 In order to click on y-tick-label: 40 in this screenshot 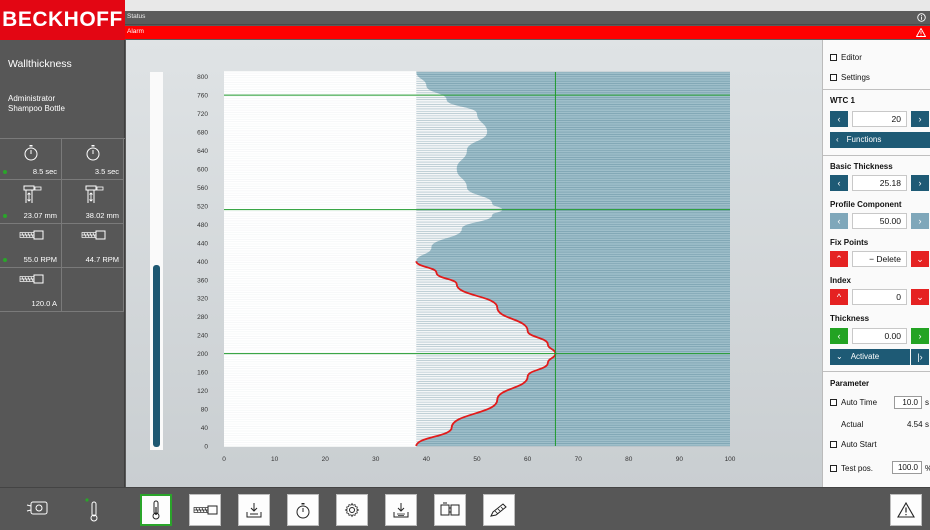, I will do `click(205, 428)`.